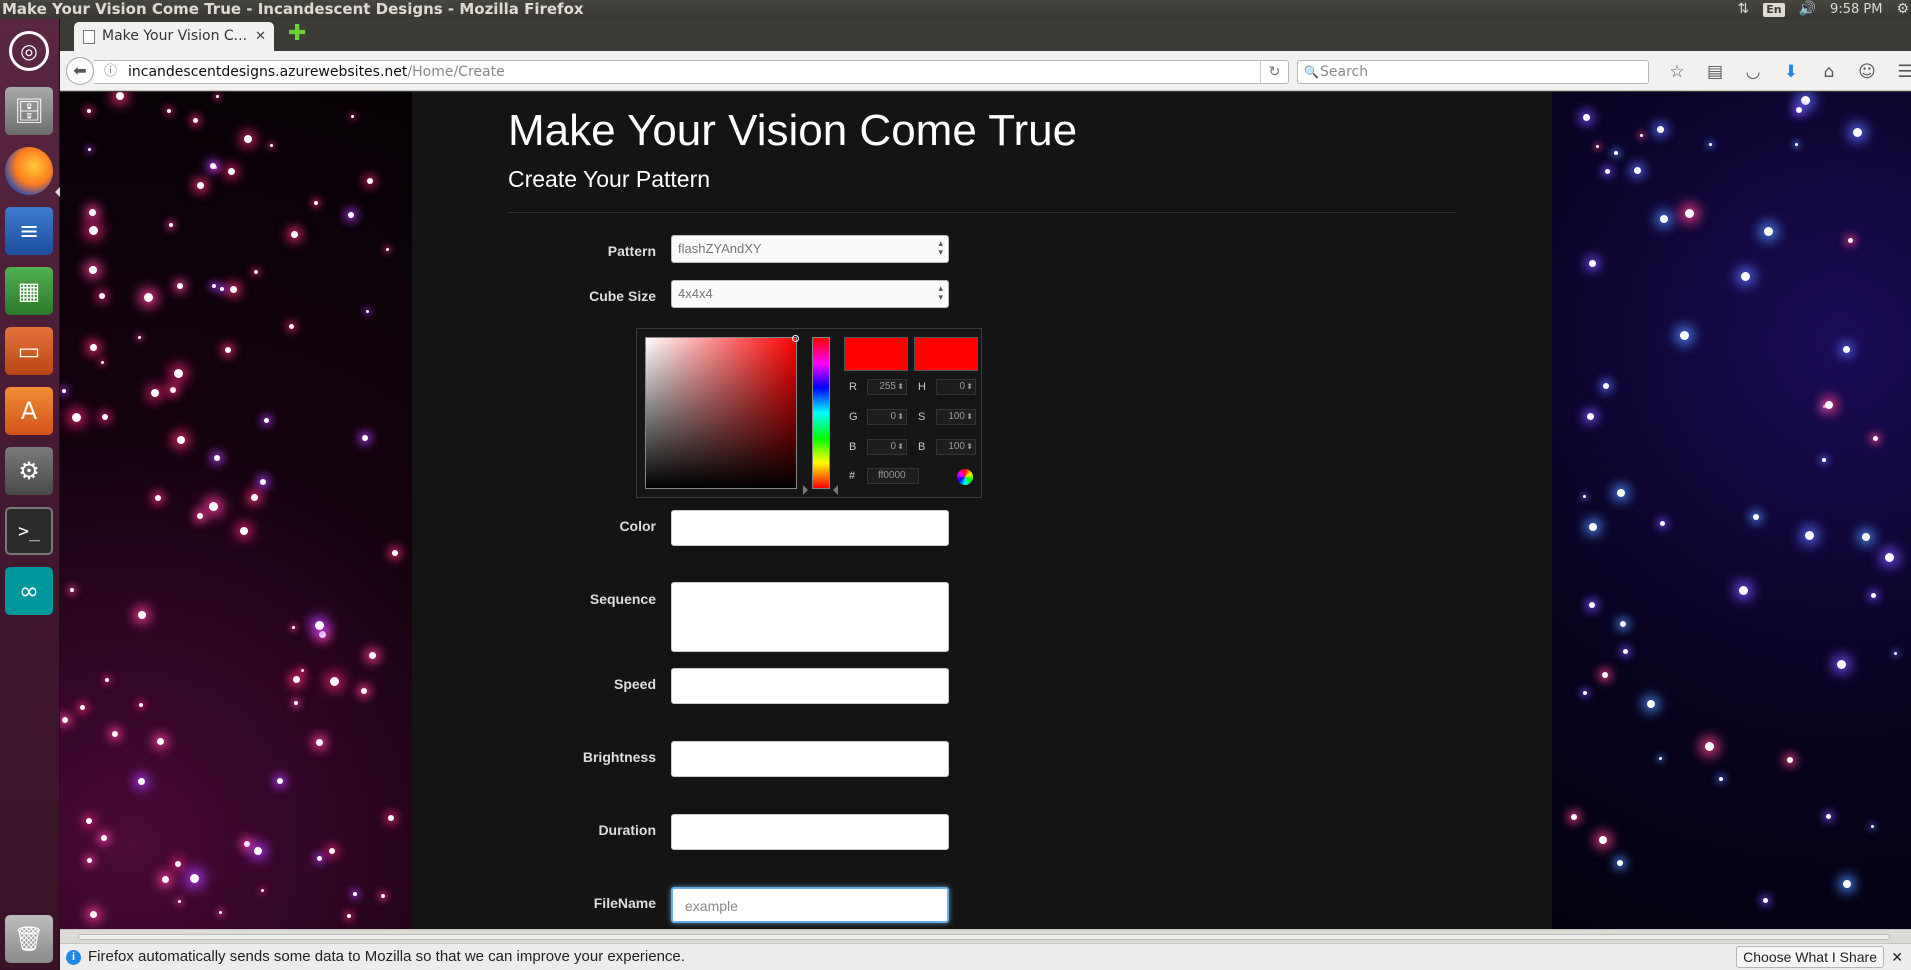 The height and width of the screenshot is (970, 1911). Describe the element at coordinates (695, 293) in the screenshot. I see `cube-size-select-value: 4x4x4` at that location.